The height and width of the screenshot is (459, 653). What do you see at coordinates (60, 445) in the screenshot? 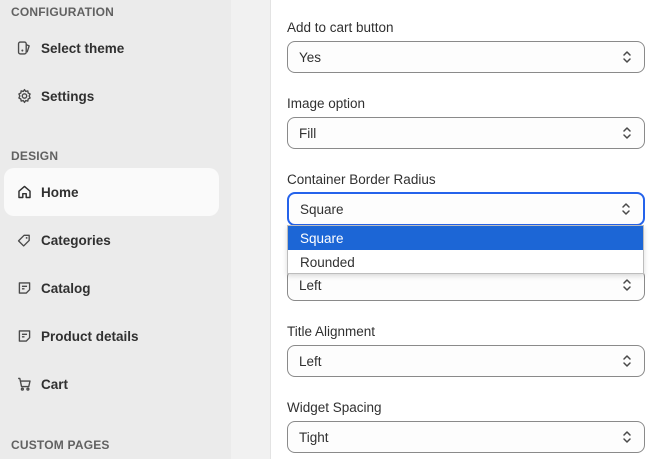
I see `section-title-custom-pages: CUSTOM PAGES` at bounding box center [60, 445].